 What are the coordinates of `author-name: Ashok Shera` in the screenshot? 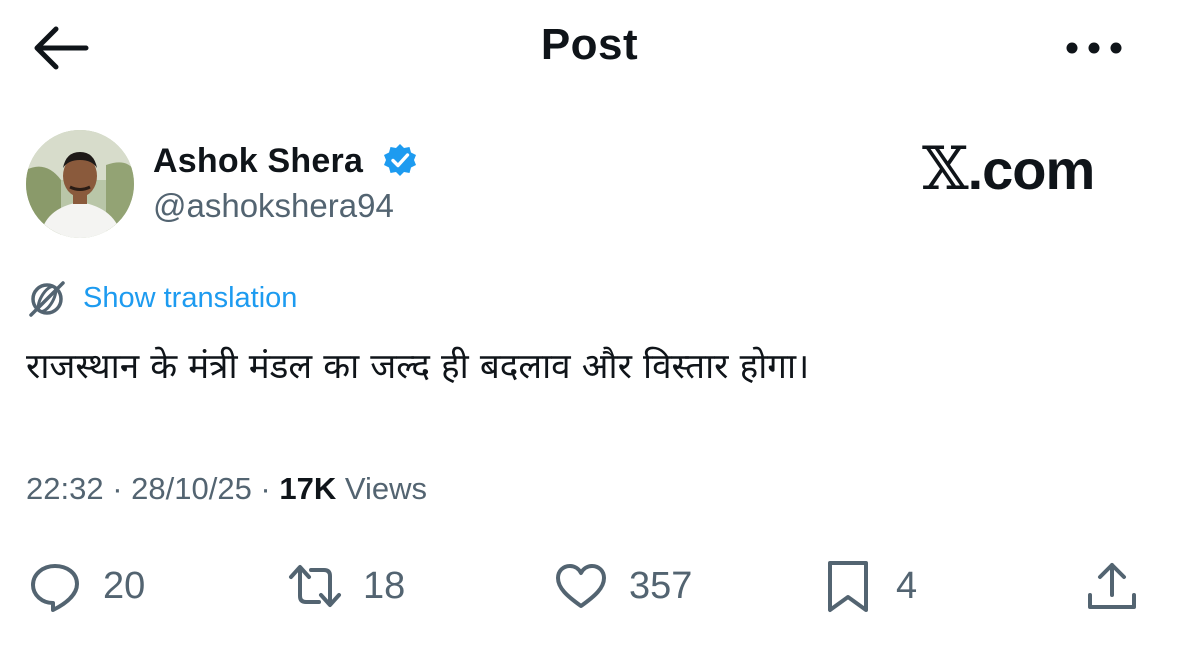 It's located at (258, 161).